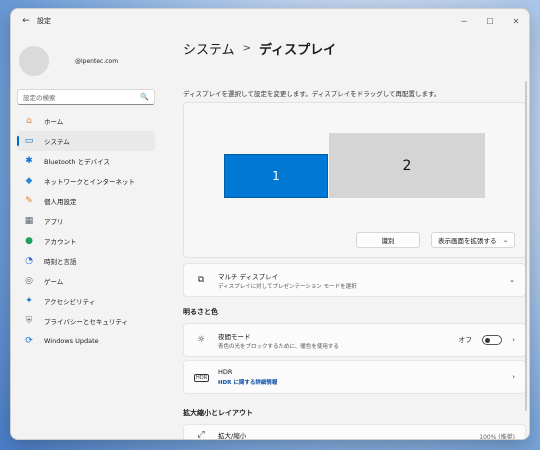 The height and width of the screenshot is (450, 540). I want to click on sidebar-item-label: Bluetooth とデバイス, so click(77, 162).